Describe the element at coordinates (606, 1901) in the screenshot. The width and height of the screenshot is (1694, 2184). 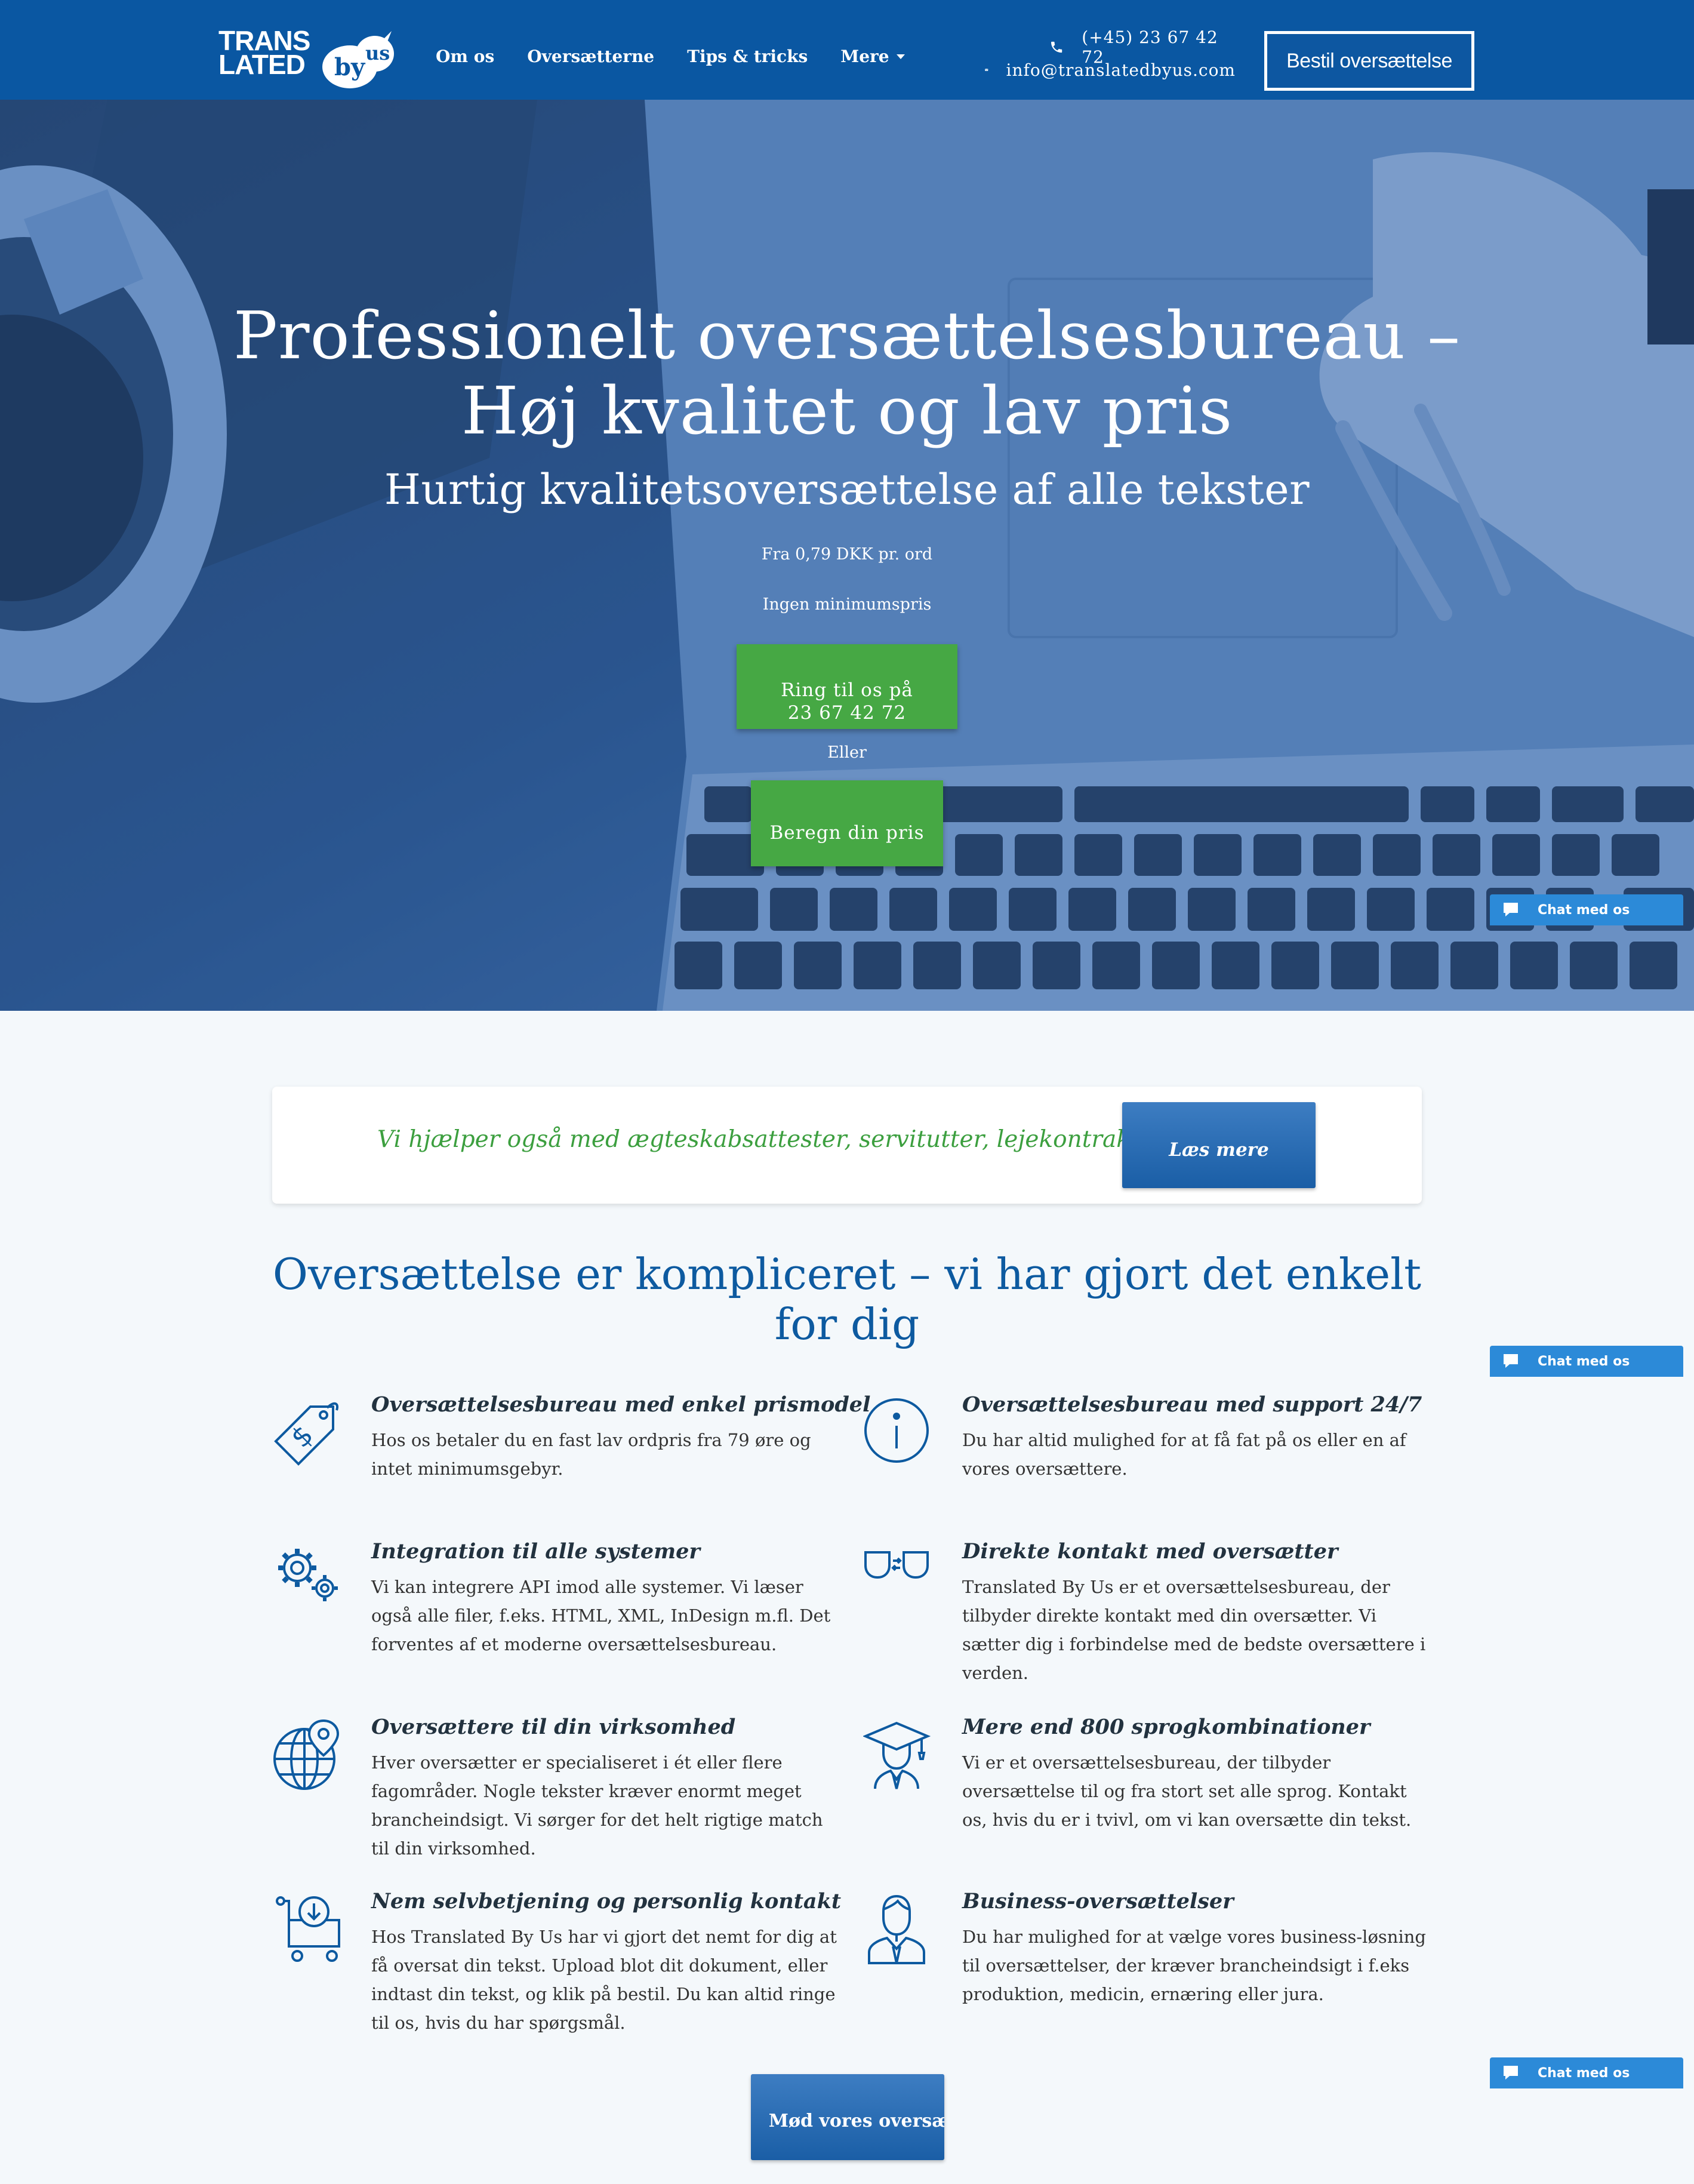
I see `feature-title: Nem selvbetjening og personlig kontakt` at that location.